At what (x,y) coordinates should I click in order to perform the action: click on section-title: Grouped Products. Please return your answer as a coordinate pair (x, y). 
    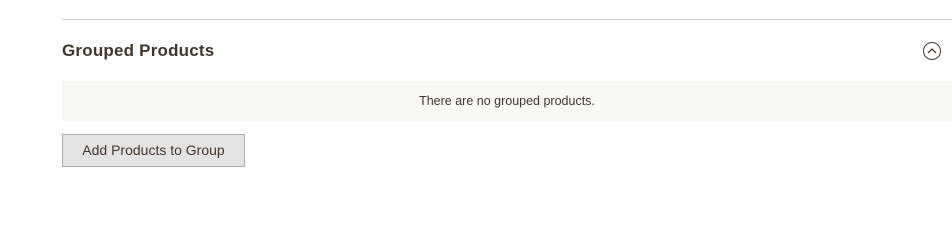
    Looking at the image, I should click on (138, 50).